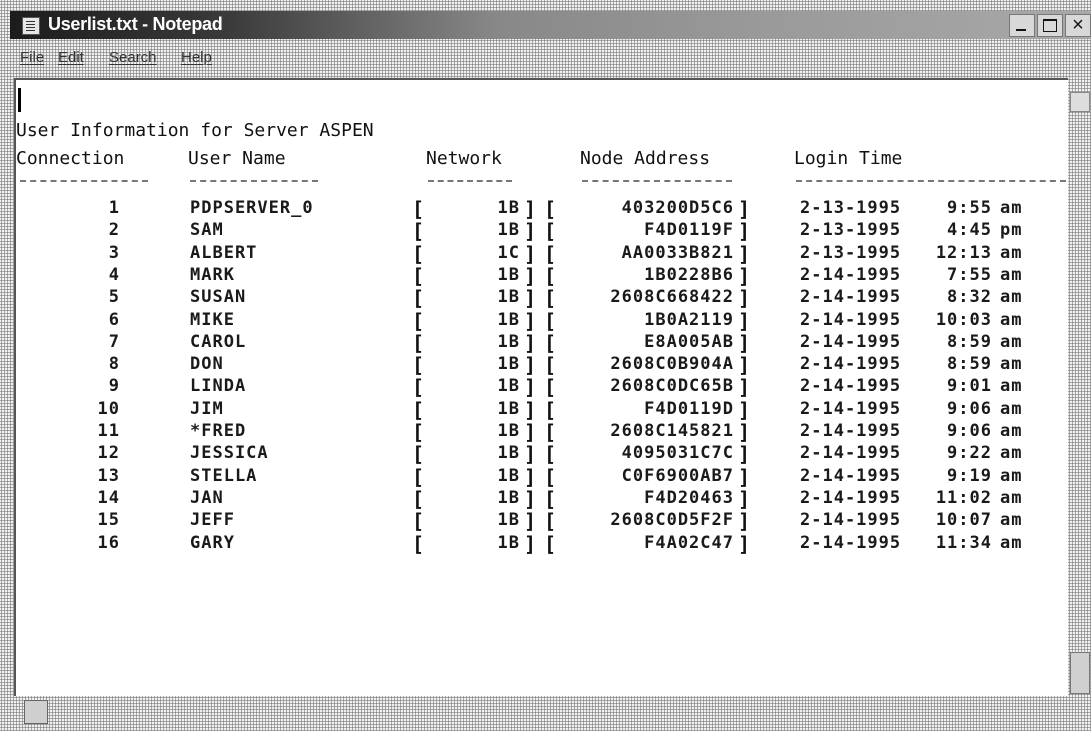 This screenshot has height=731, width=1091. Describe the element at coordinates (969, 275) in the screenshot. I see `login-time: 7:55` at that location.